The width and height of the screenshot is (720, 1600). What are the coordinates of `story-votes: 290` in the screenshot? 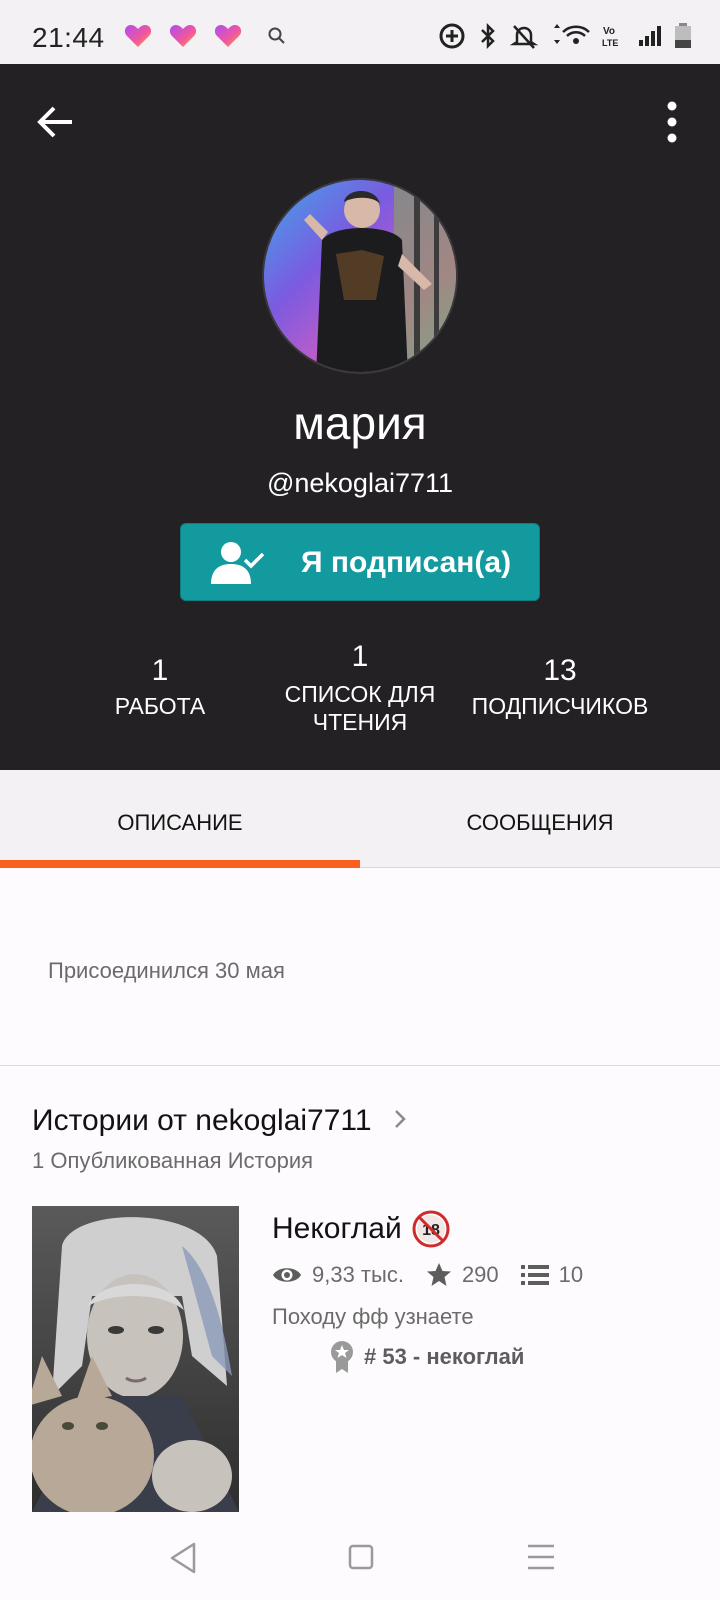 It's located at (462, 1275).